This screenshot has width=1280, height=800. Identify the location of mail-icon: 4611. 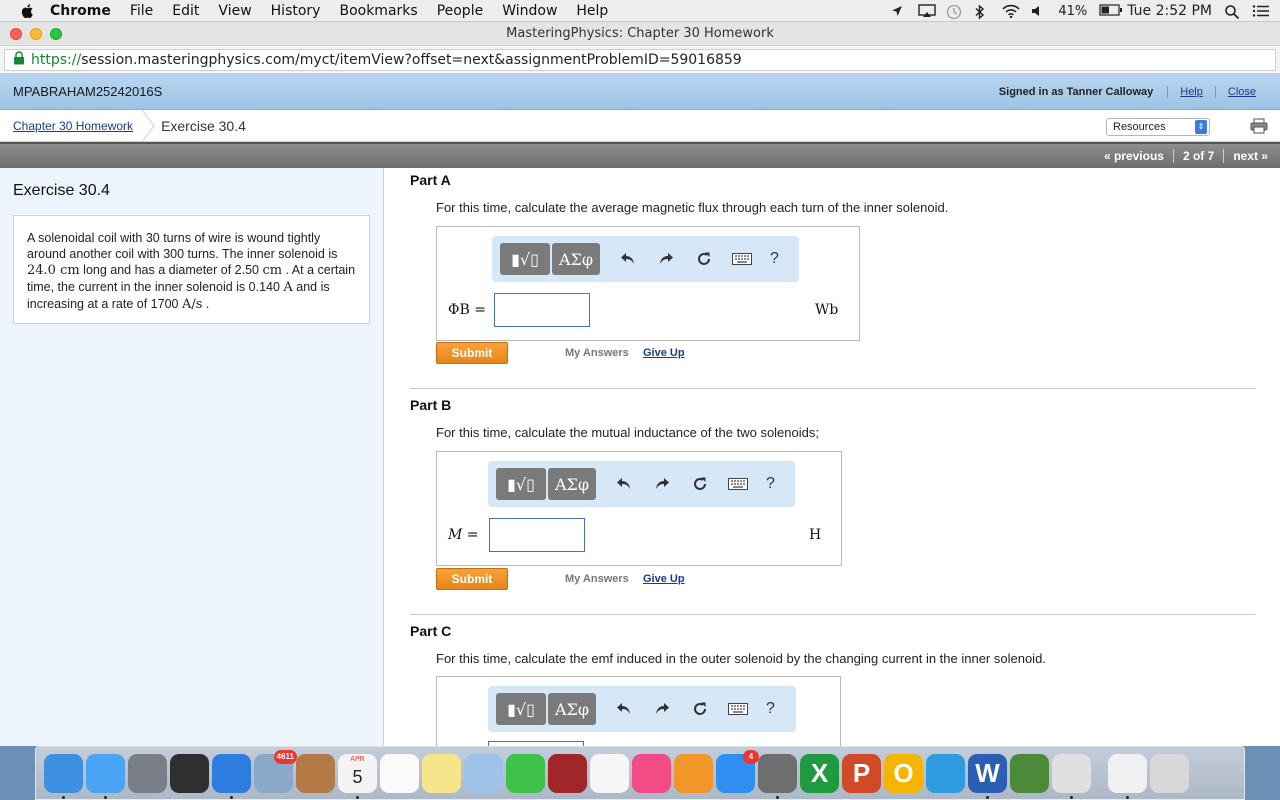
(275, 771).